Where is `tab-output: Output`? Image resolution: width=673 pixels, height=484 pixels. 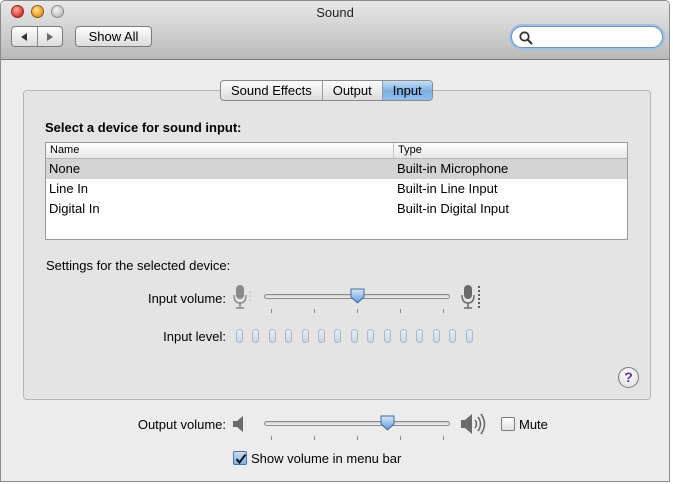
tab-output: Output is located at coordinates (351, 90).